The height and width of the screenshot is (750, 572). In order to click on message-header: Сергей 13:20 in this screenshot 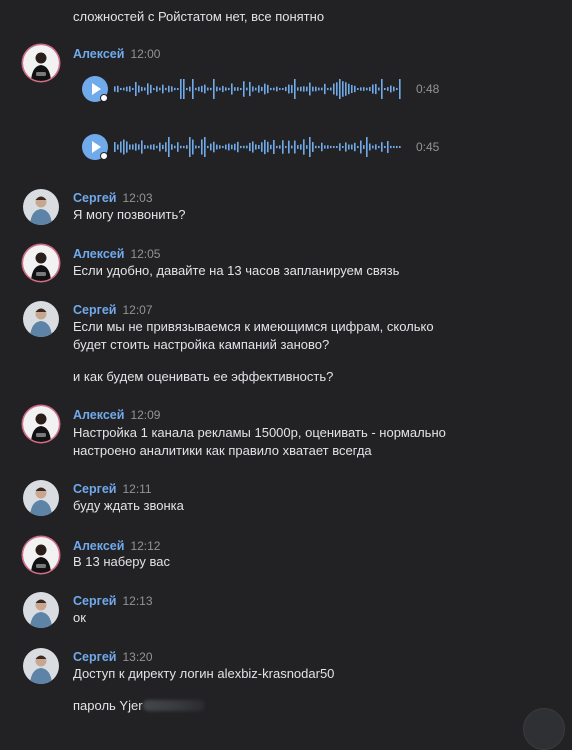, I will do `click(113, 656)`.